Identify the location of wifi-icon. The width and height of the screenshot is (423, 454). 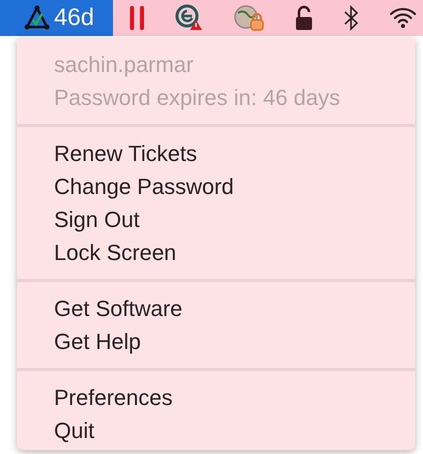
(403, 18).